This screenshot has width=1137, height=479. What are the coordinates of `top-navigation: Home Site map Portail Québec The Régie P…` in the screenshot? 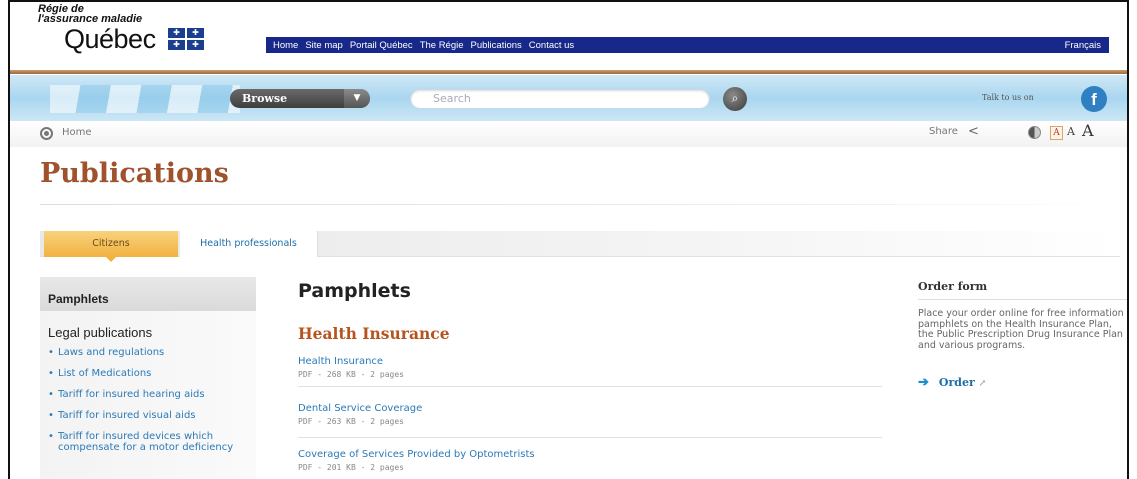 It's located at (687, 45).